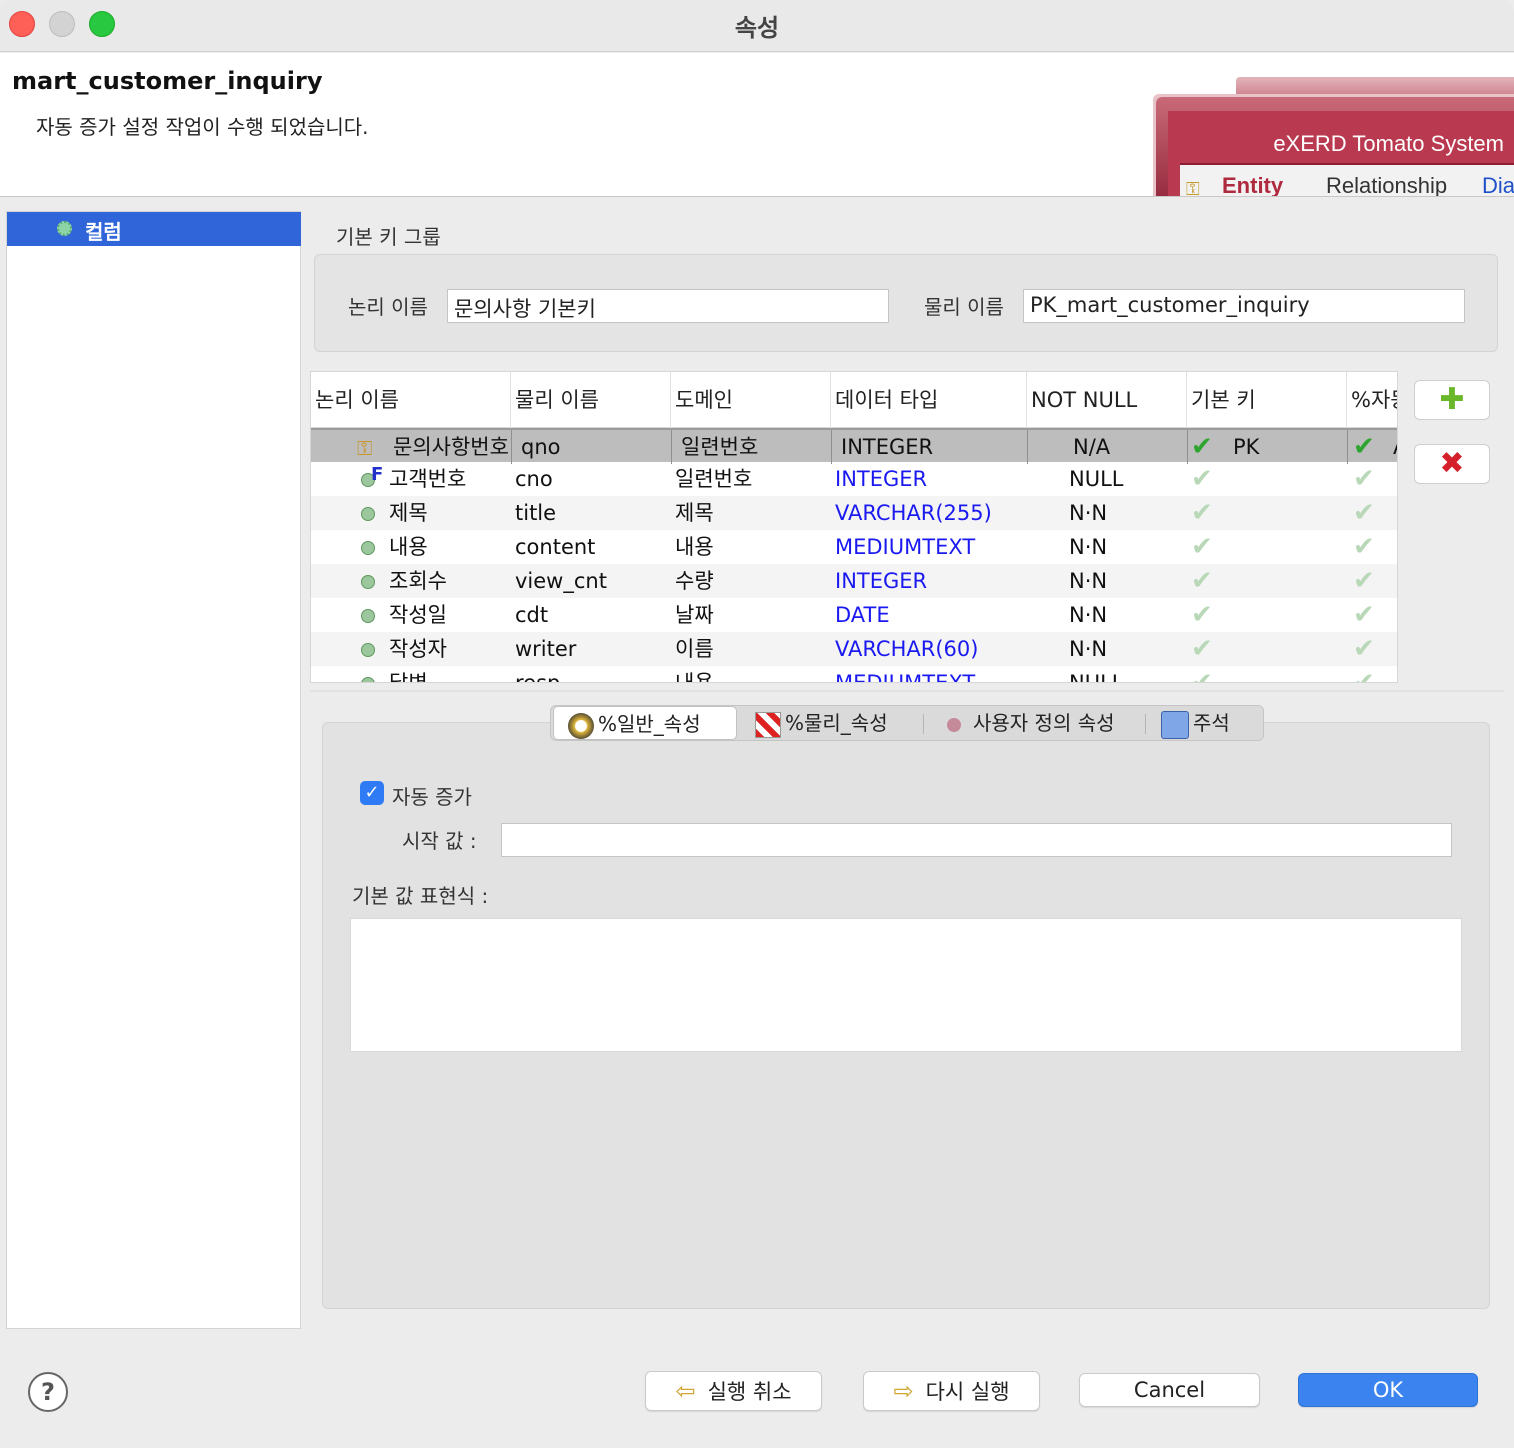  What do you see at coordinates (906, 985) in the screenshot?
I see `default-expression-textarea` at bounding box center [906, 985].